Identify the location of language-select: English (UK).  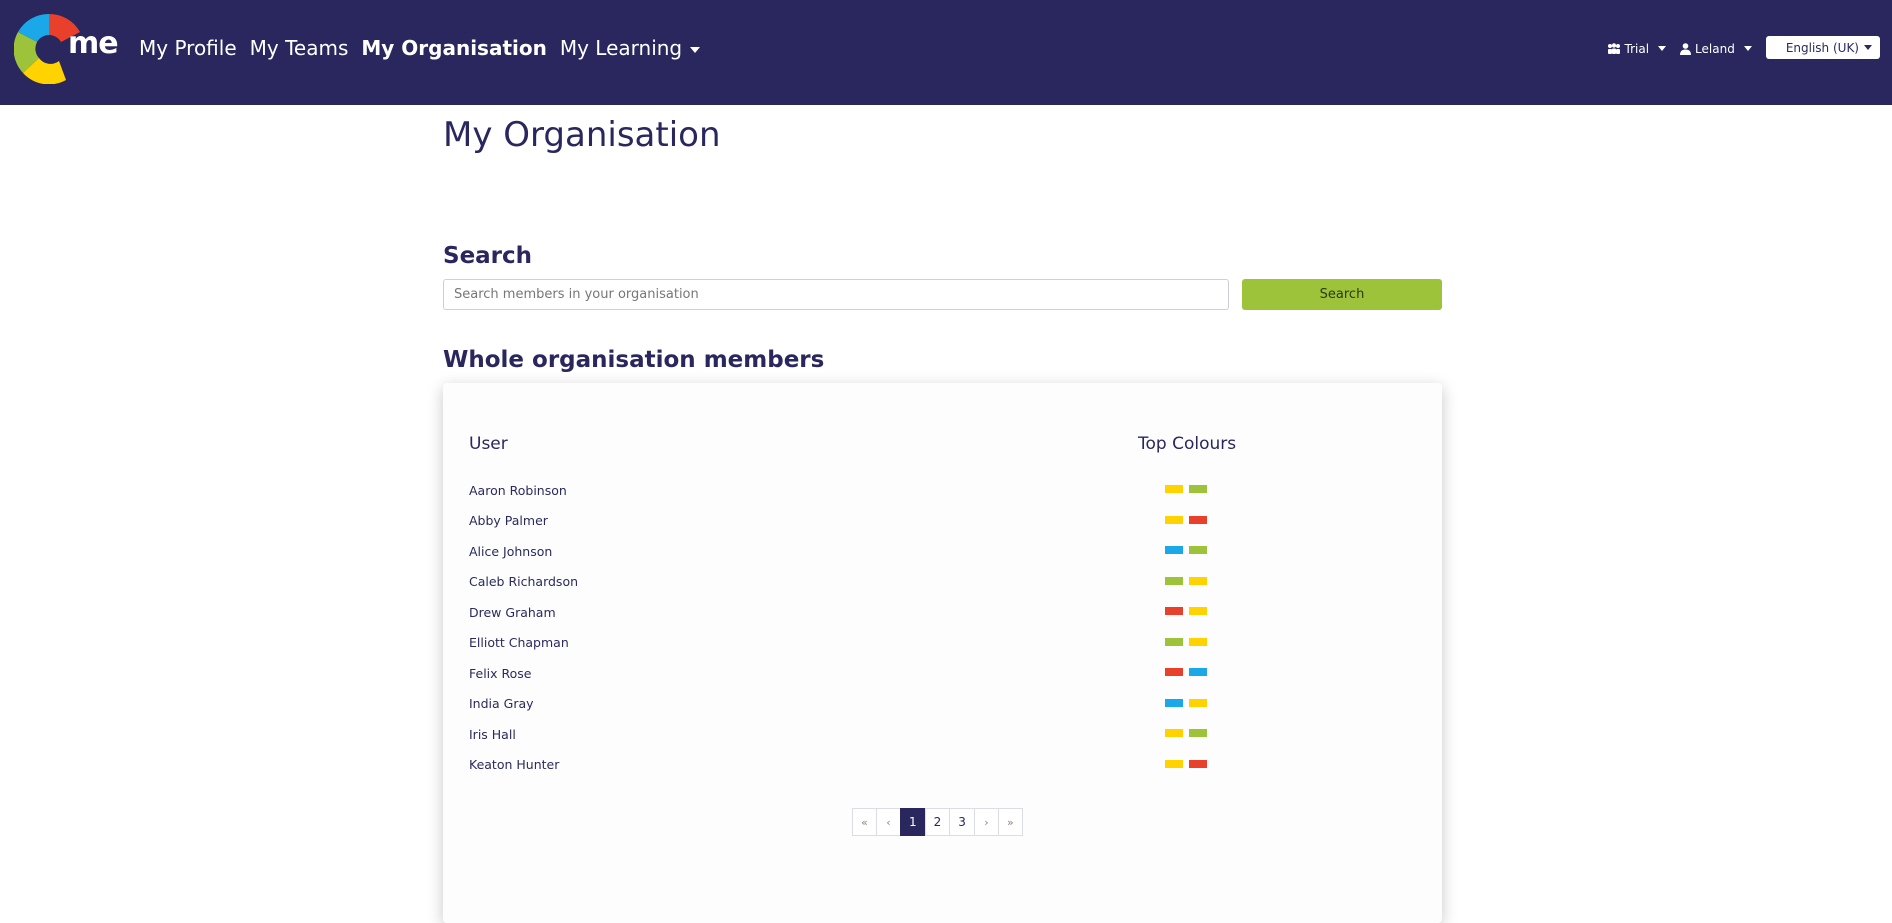
(1822, 47).